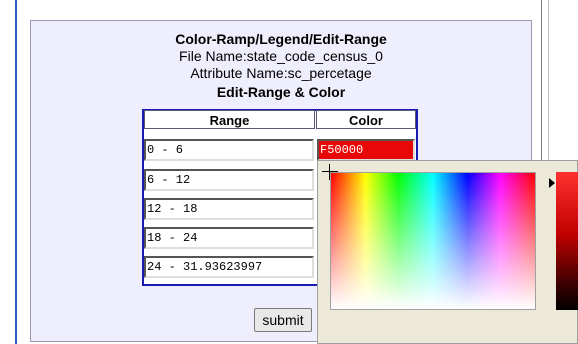  What do you see at coordinates (229, 209) in the screenshot?
I see `range-input: 12 - 18` at bounding box center [229, 209].